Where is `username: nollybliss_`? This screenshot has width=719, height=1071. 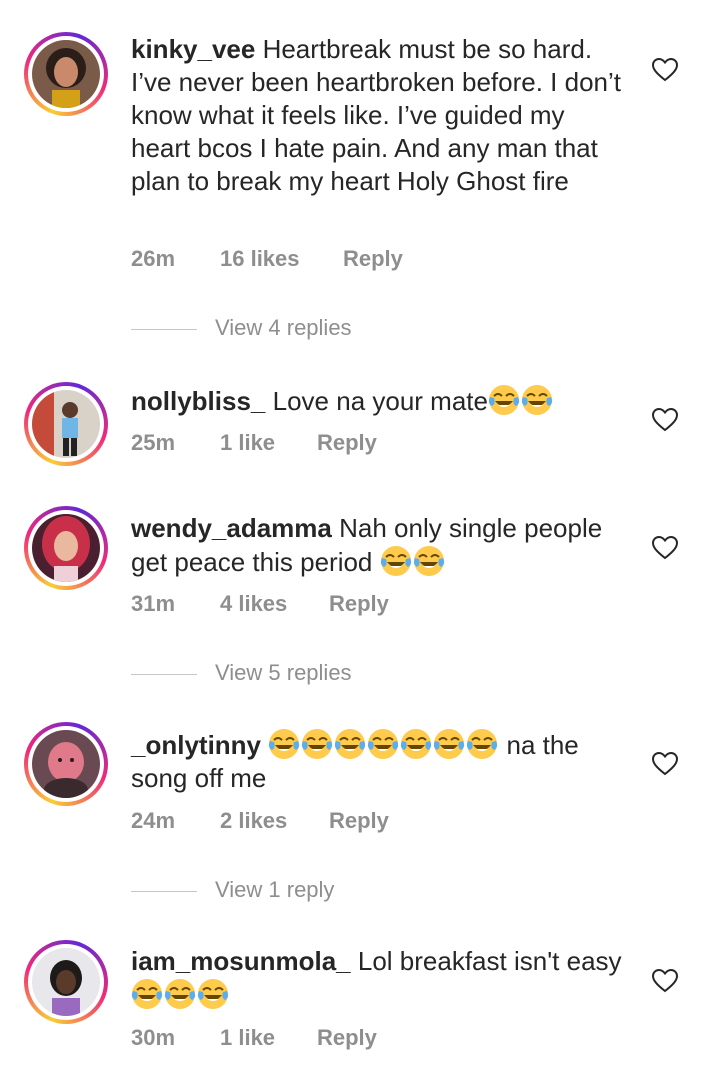
username: nollybliss_ is located at coordinates (198, 401).